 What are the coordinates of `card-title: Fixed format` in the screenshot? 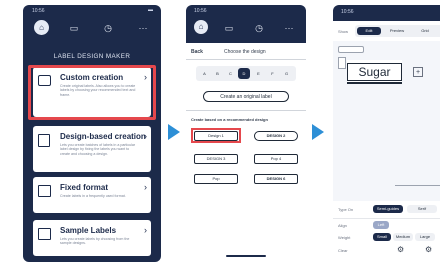 It's located at (84, 187).